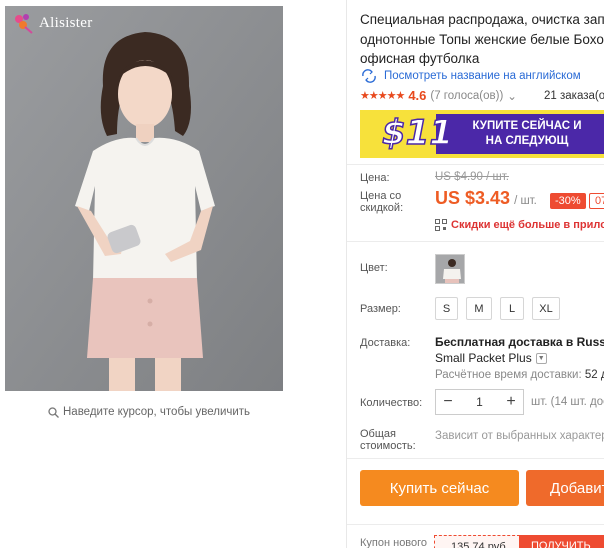 This screenshot has width=604, height=548. What do you see at coordinates (482, 19) in the screenshot?
I see `product-title-line: Специальная распродажа, очистка запа` at bounding box center [482, 19].